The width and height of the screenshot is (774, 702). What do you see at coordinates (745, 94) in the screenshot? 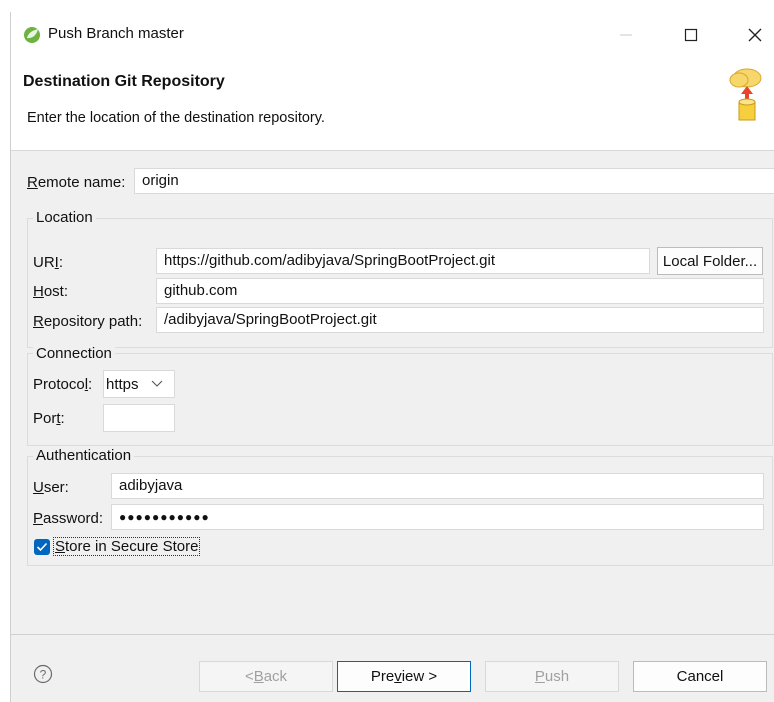
I see `cloud-upload-database-icon` at bounding box center [745, 94].